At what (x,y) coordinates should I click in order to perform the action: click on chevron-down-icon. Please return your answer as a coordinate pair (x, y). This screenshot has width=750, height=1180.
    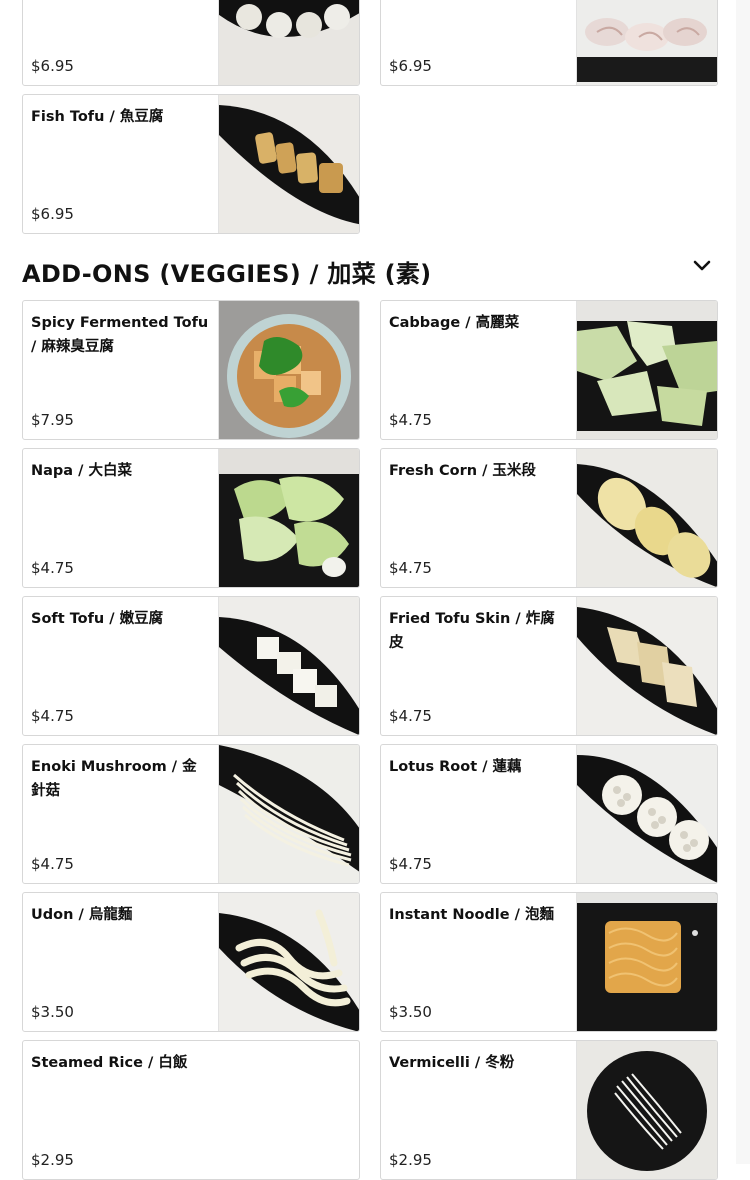
    Looking at the image, I should click on (702, 266).